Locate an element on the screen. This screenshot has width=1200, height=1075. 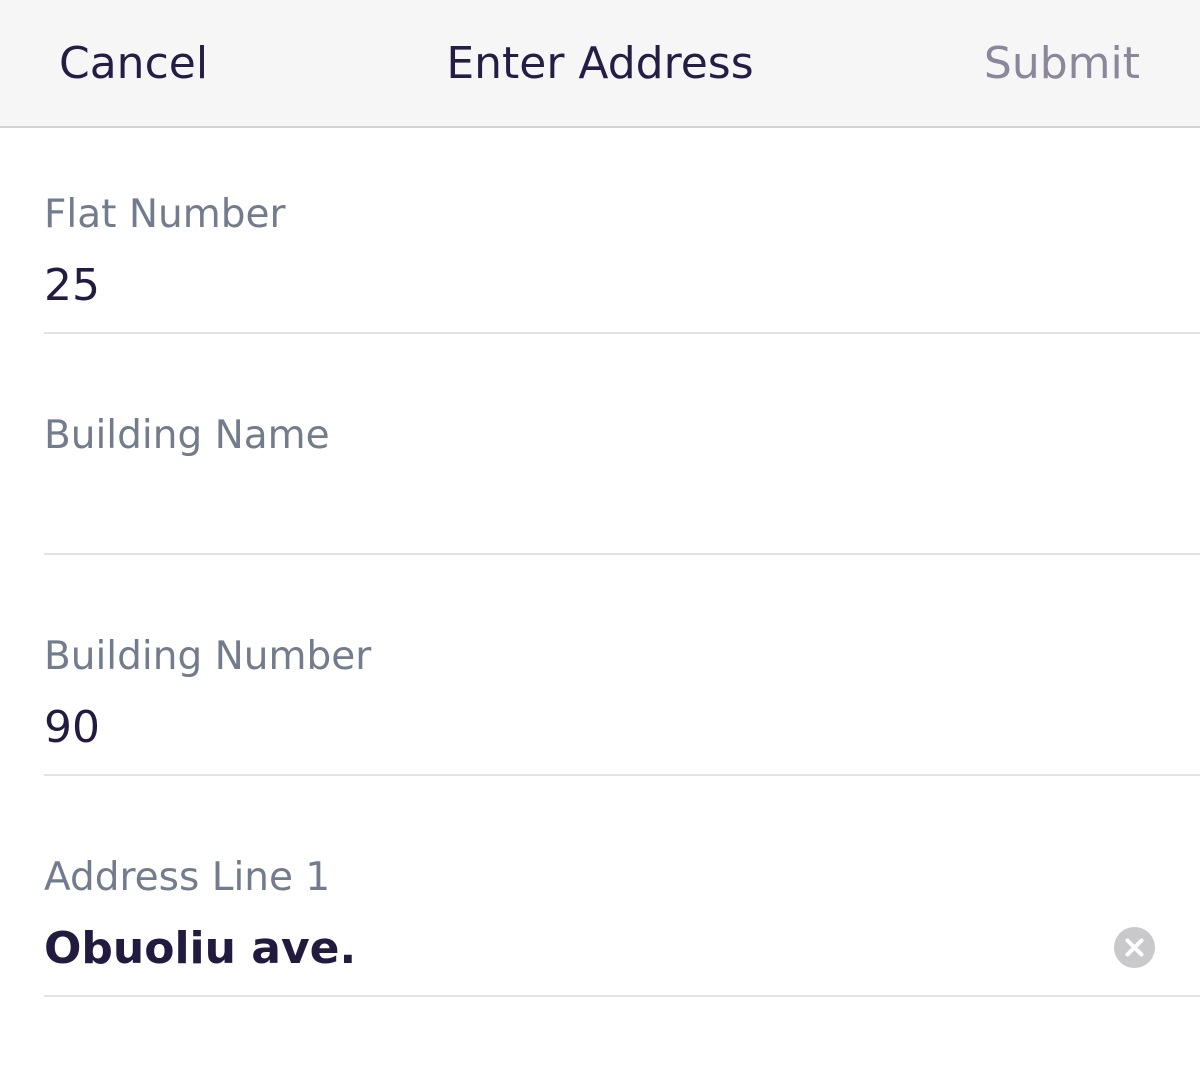
submit-button: Submit is located at coordinates (1062, 64).